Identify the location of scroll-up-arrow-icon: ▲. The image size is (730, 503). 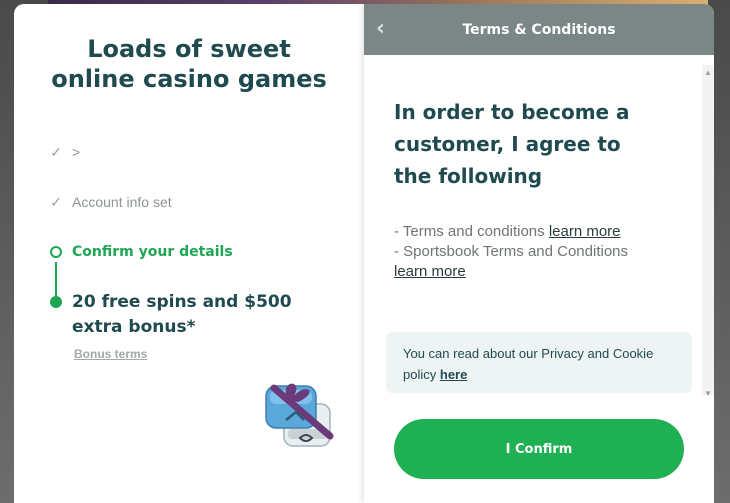
(708, 72).